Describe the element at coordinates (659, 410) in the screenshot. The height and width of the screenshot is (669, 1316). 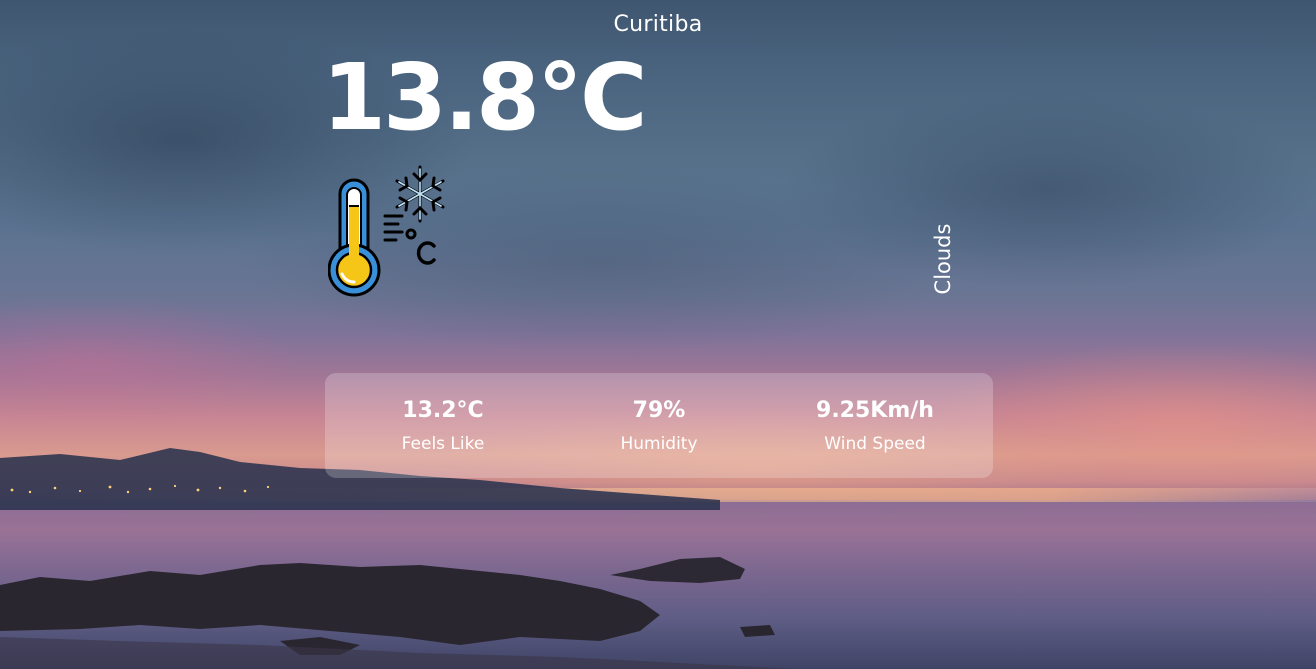
I see `humidity-value: 79%` at that location.